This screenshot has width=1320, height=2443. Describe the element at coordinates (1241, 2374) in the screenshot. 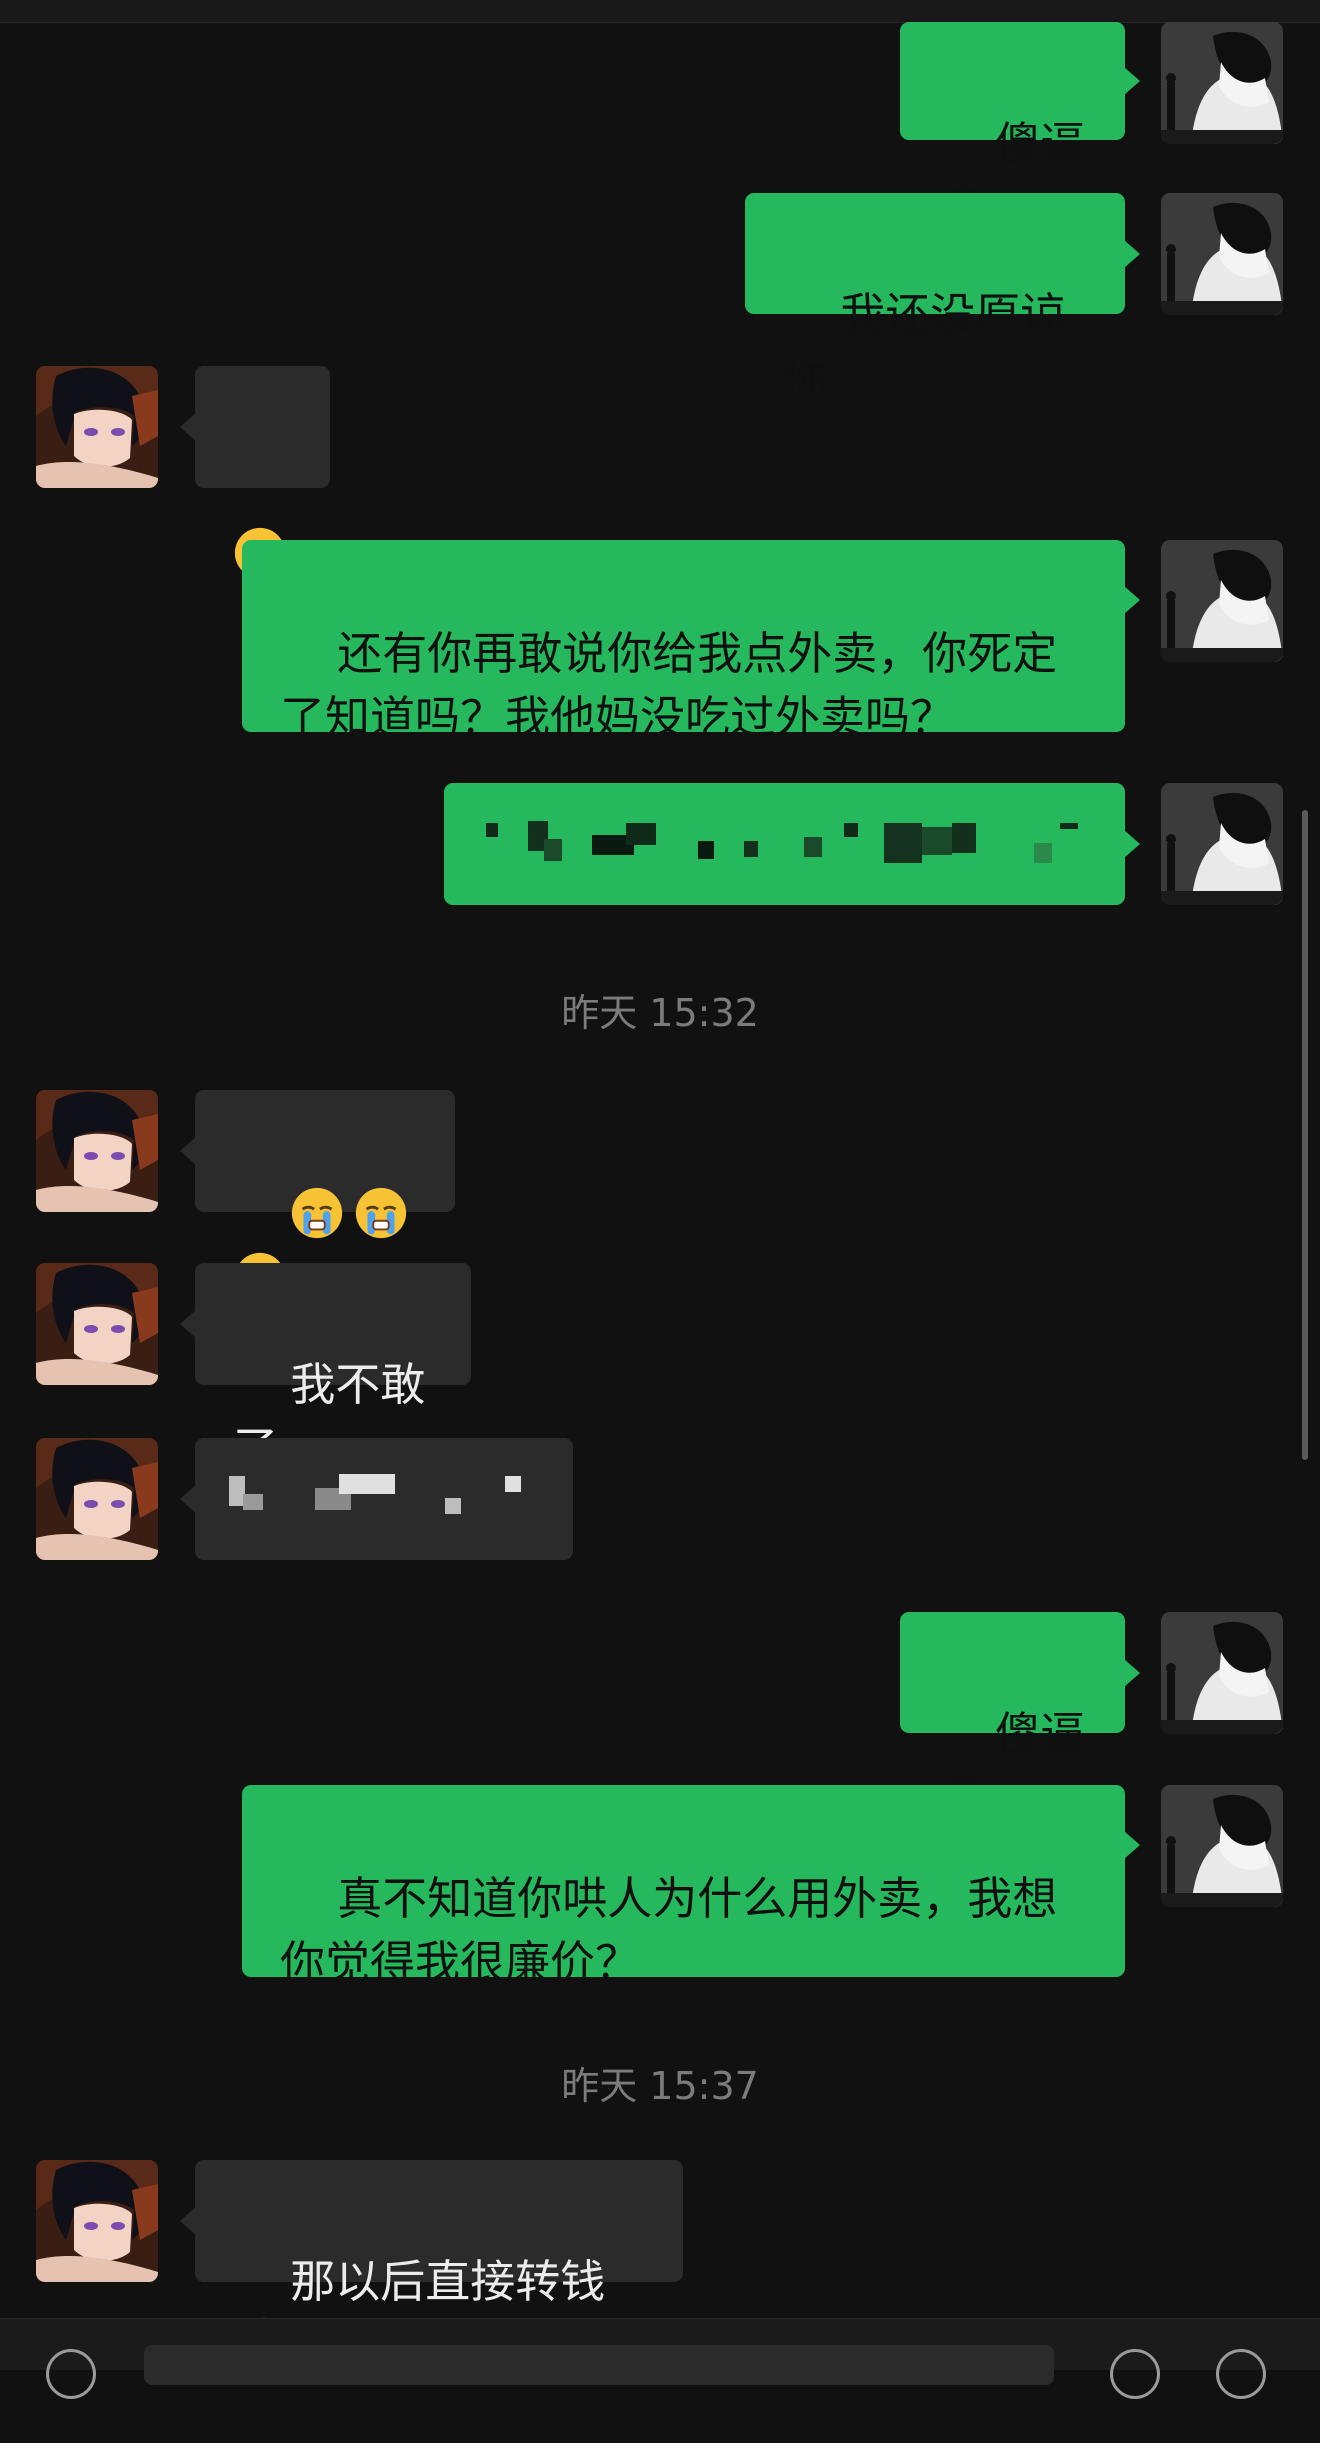

I see `add-icon` at that location.